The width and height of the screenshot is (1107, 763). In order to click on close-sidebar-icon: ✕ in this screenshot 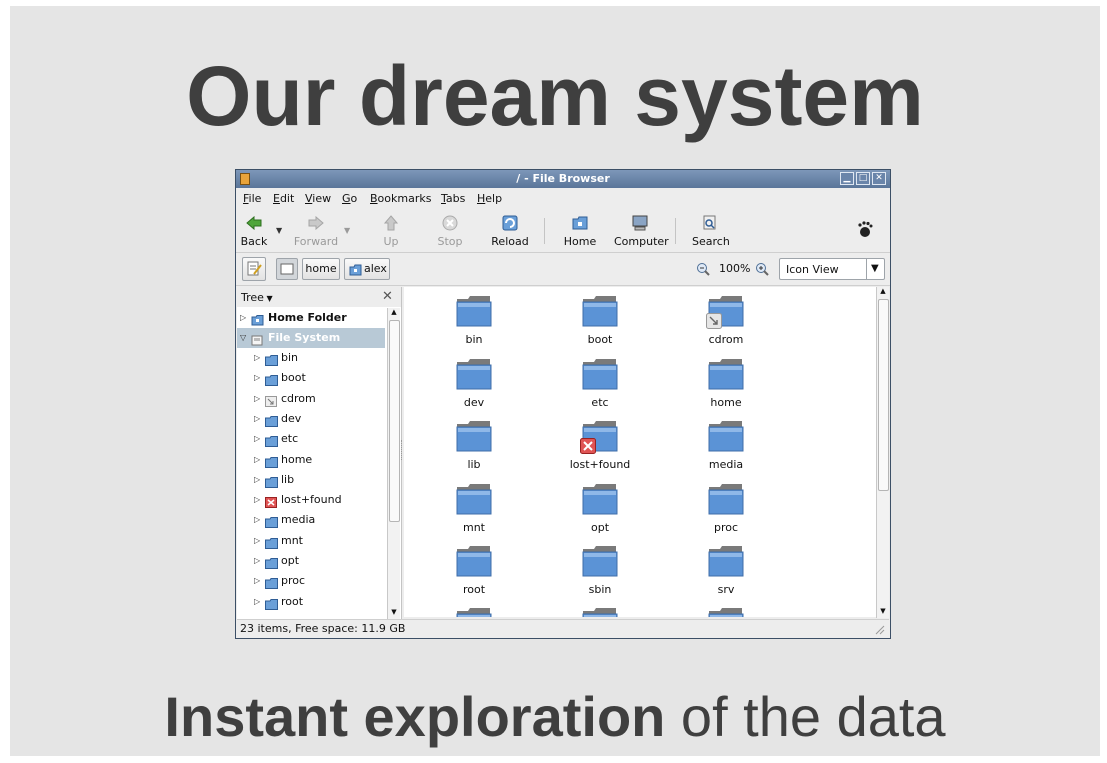, I will do `click(387, 296)`.